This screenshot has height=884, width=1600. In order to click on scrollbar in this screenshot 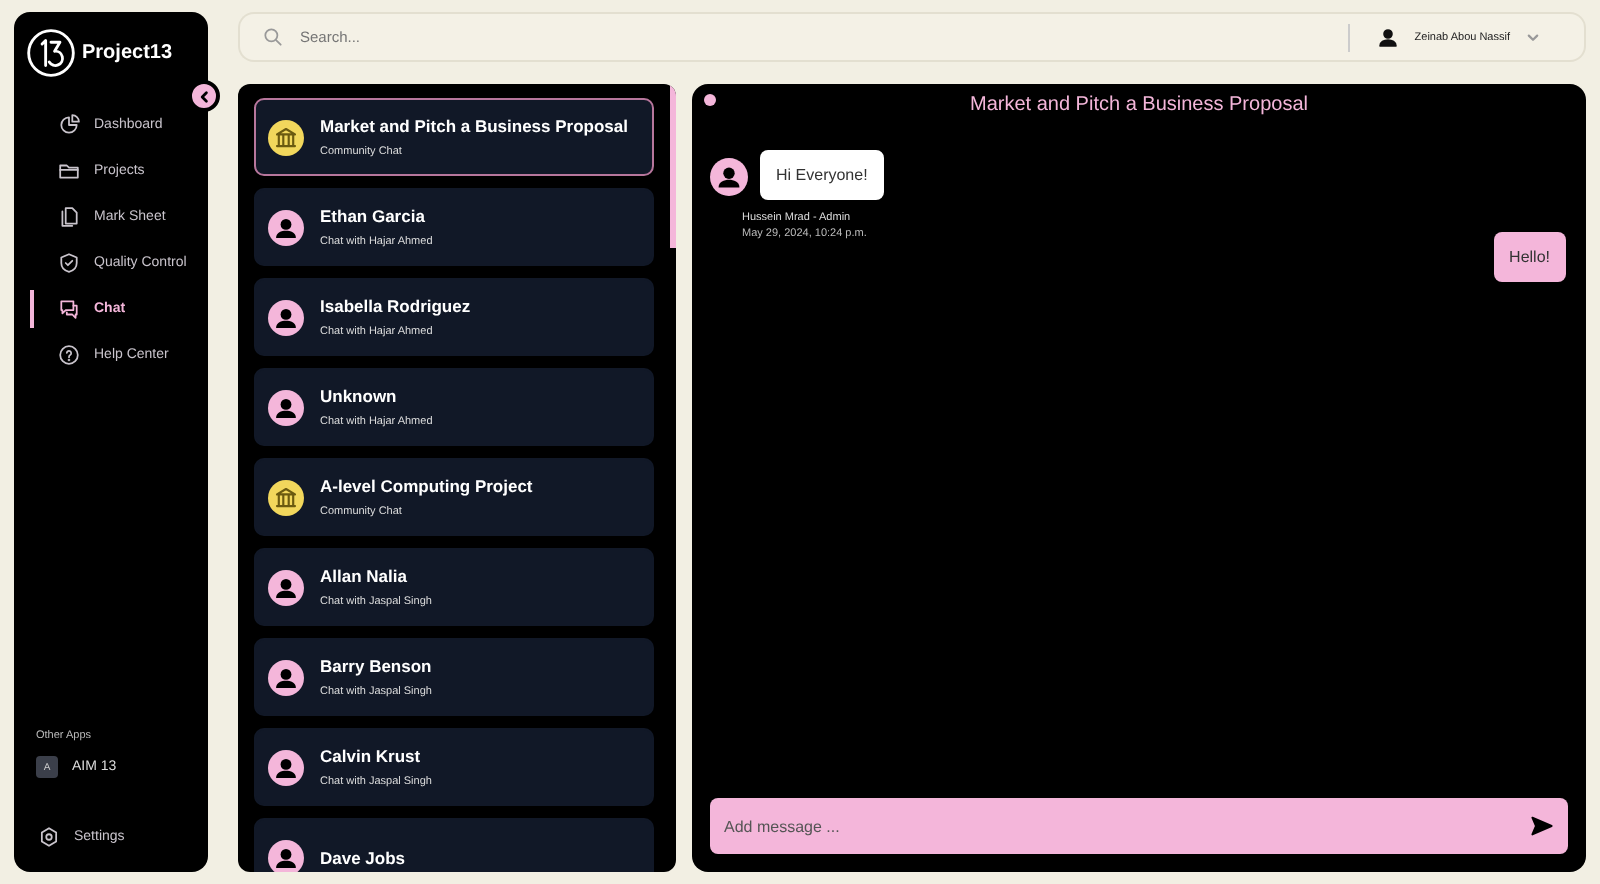, I will do `click(673, 166)`.